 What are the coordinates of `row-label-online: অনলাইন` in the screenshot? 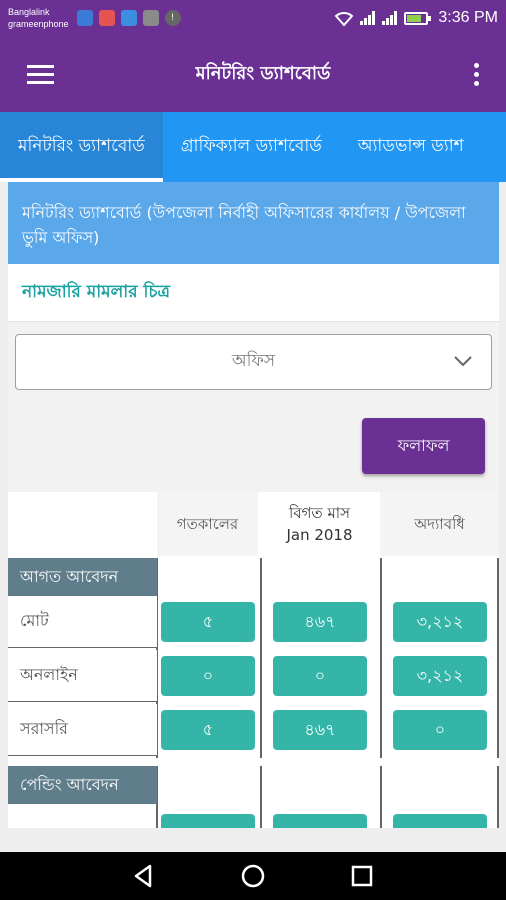 It's located at (82, 676).